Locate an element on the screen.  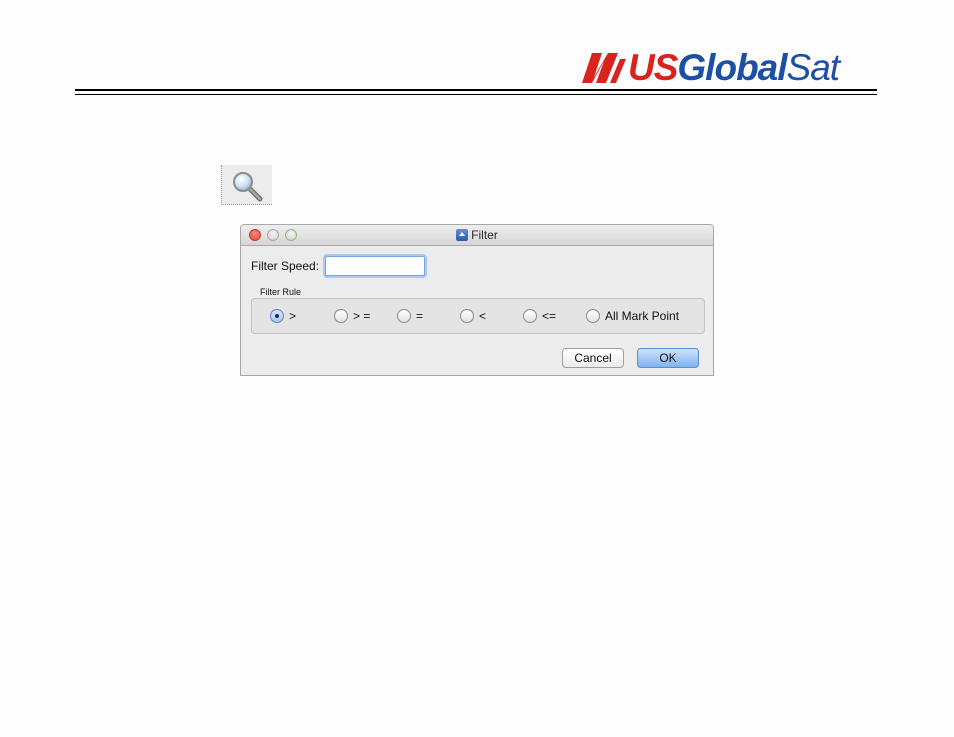
magnifier-icon is located at coordinates (248, 187).